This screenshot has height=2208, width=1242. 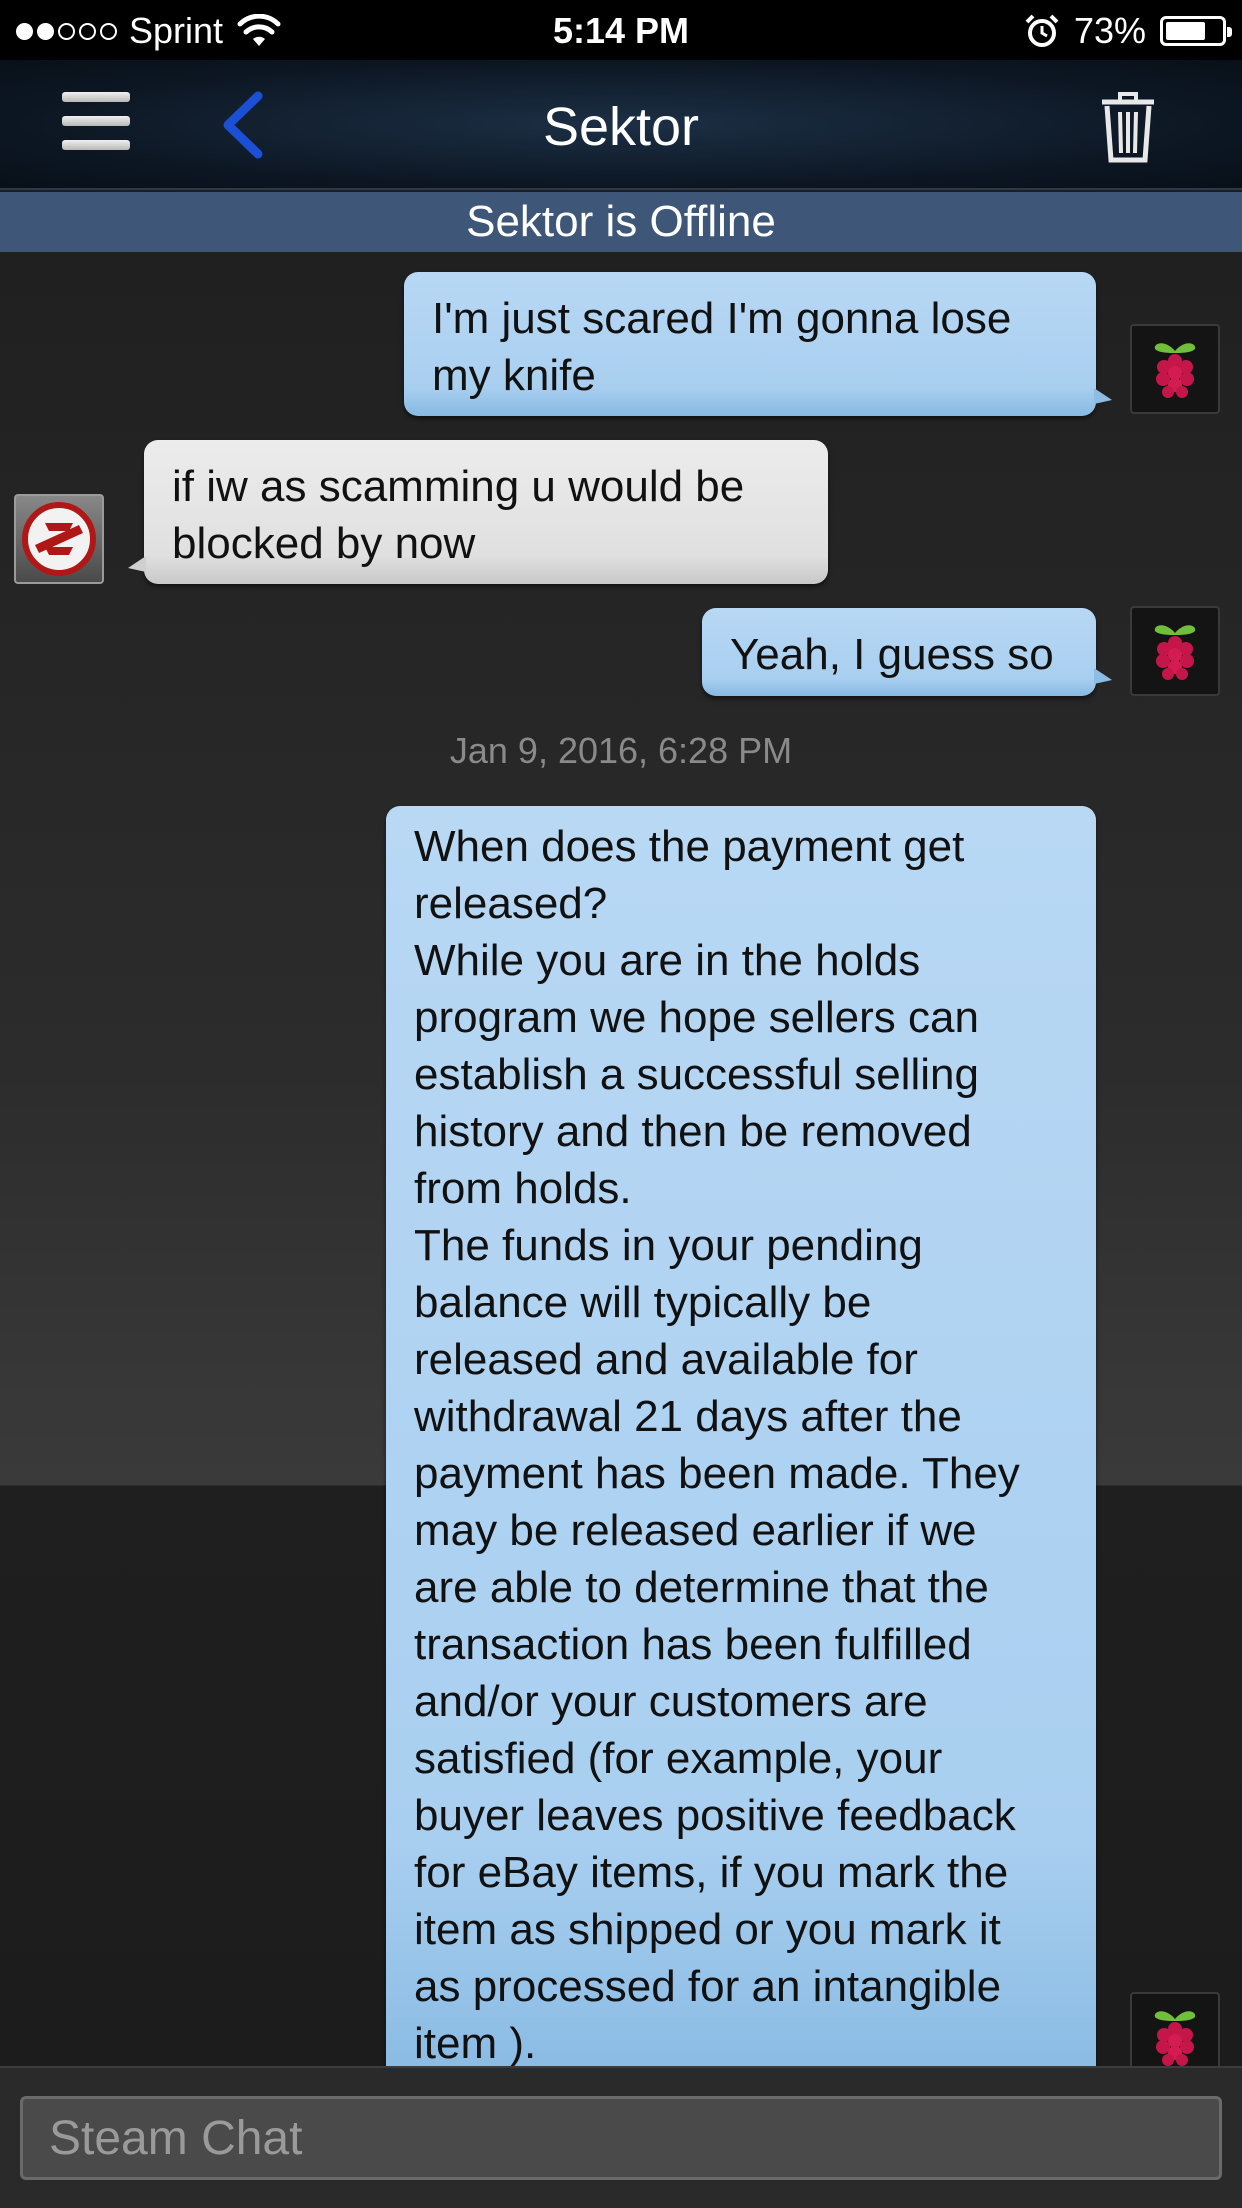 I want to click on alarm-clock-icon, so click(x=1042, y=30).